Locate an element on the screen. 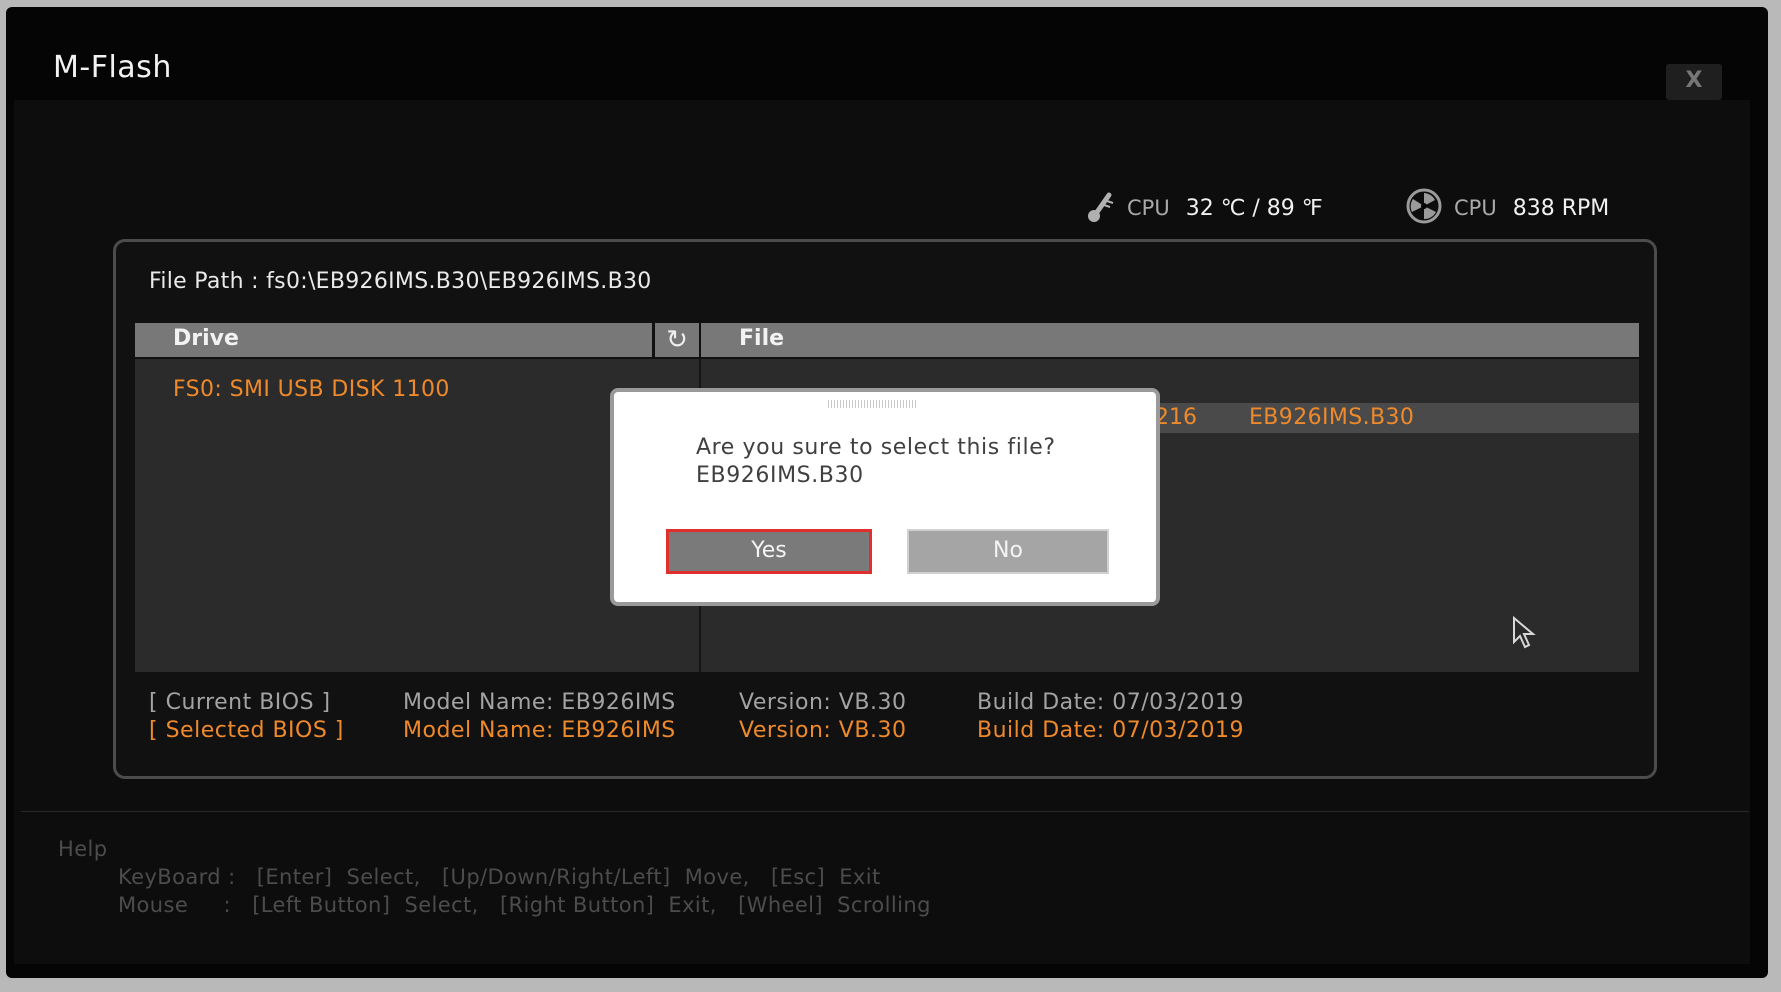  current-build-date: Build Date: 07/03/2019 is located at coordinates (1111, 702).